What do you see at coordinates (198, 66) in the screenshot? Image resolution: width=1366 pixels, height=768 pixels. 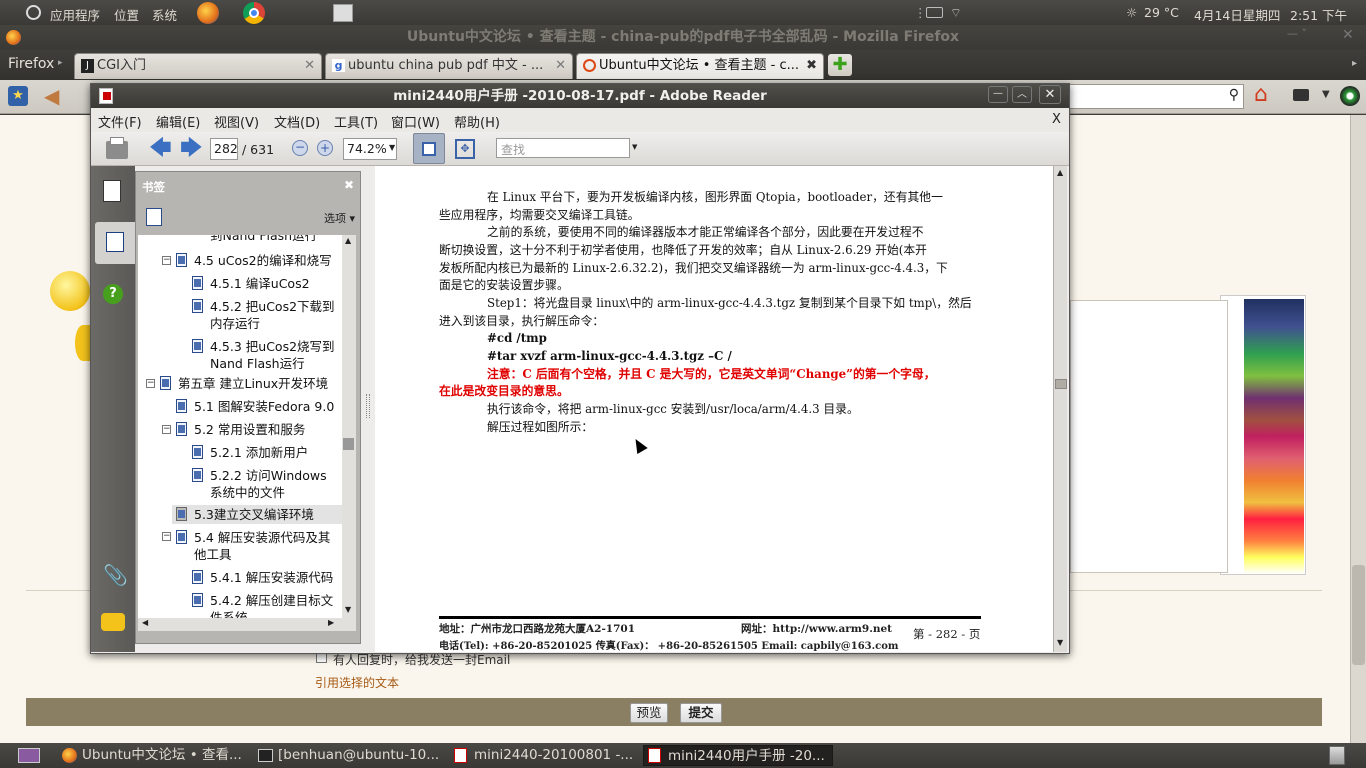 I see `tab-cgi: J CGI入门 ✕` at bounding box center [198, 66].